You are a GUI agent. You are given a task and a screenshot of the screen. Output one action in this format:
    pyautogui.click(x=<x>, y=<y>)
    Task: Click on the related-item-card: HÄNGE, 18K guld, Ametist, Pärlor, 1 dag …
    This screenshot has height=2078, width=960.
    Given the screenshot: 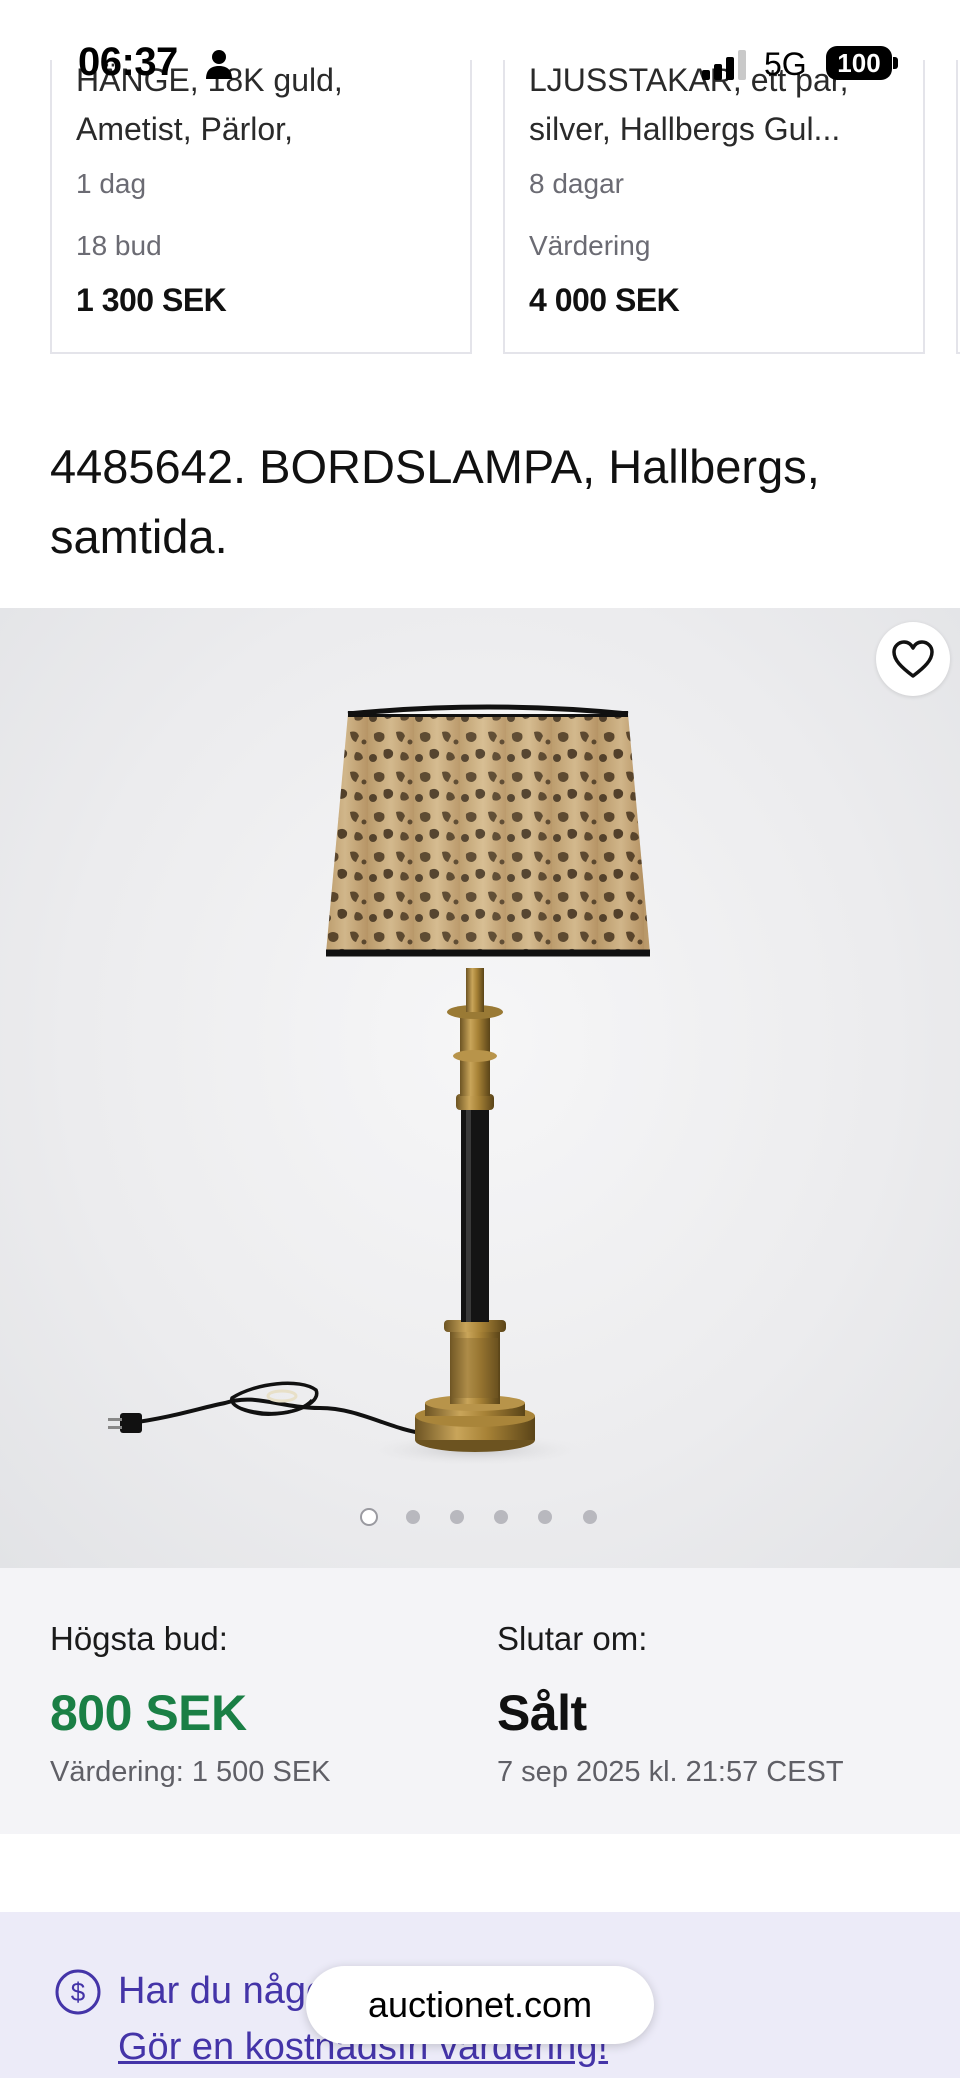 What is the action you would take?
    pyautogui.click(x=261, y=207)
    